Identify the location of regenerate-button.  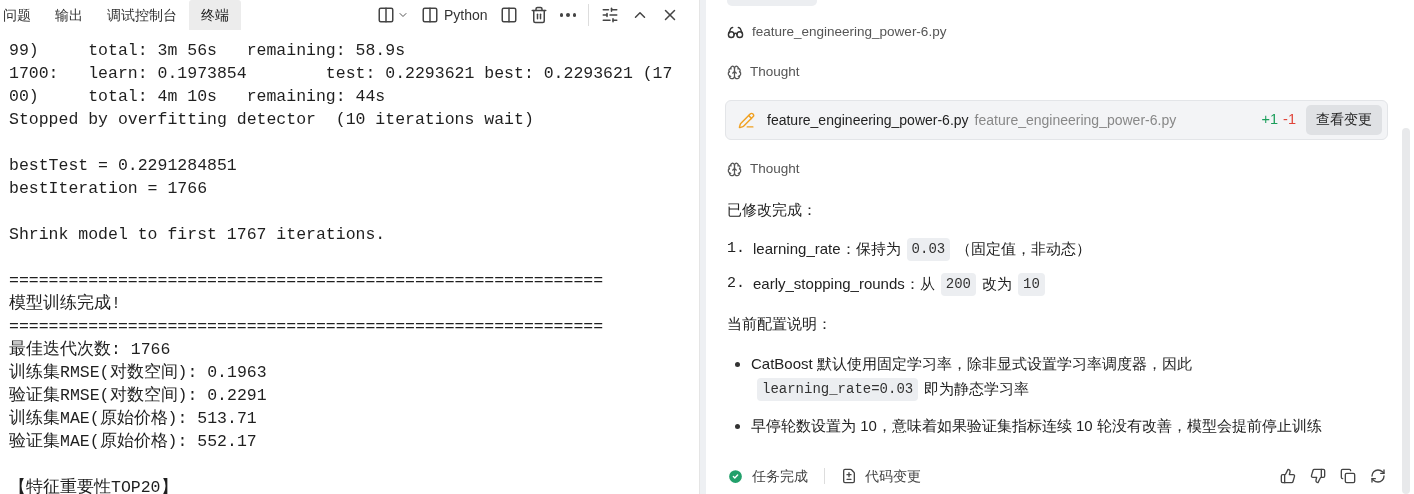
(1378, 476).